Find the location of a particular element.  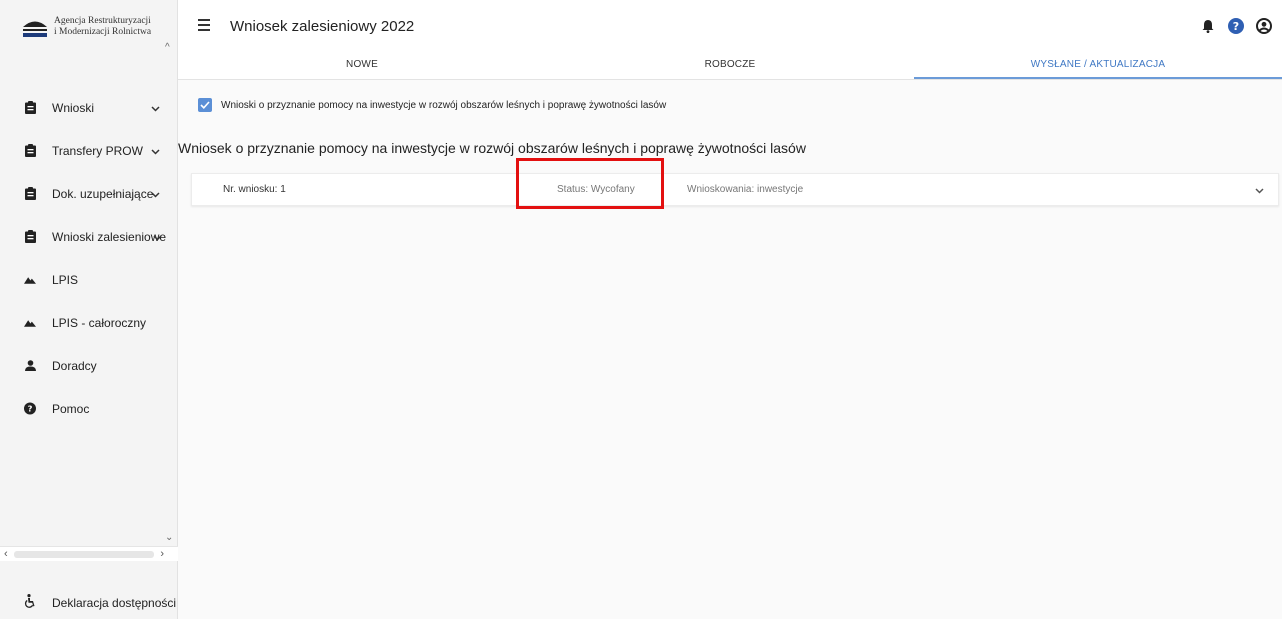

sidebar-item-pomoc: ? Pomoc is located at coordinates (89, 408).